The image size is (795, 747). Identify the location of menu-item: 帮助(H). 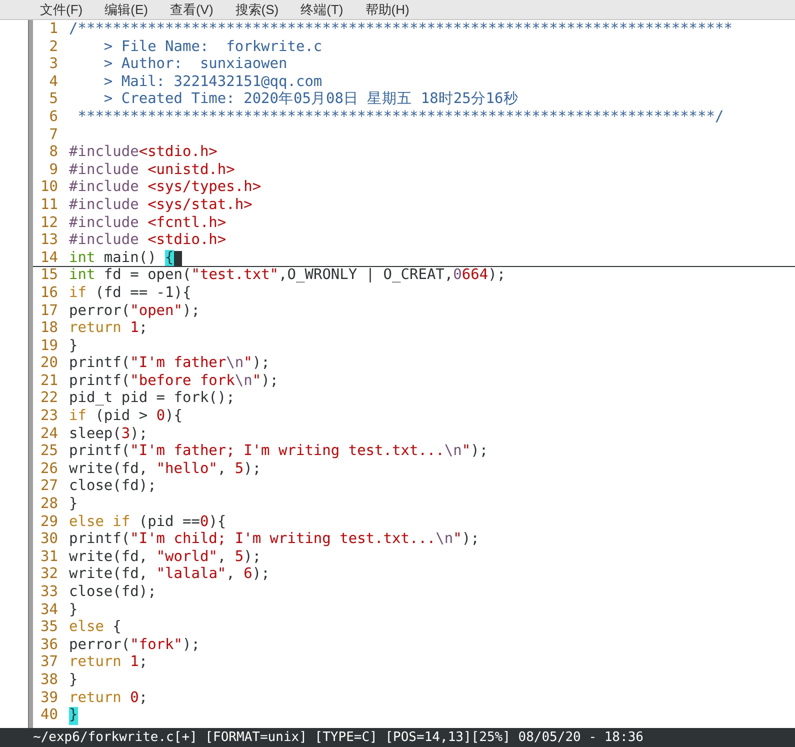
(387, 10).